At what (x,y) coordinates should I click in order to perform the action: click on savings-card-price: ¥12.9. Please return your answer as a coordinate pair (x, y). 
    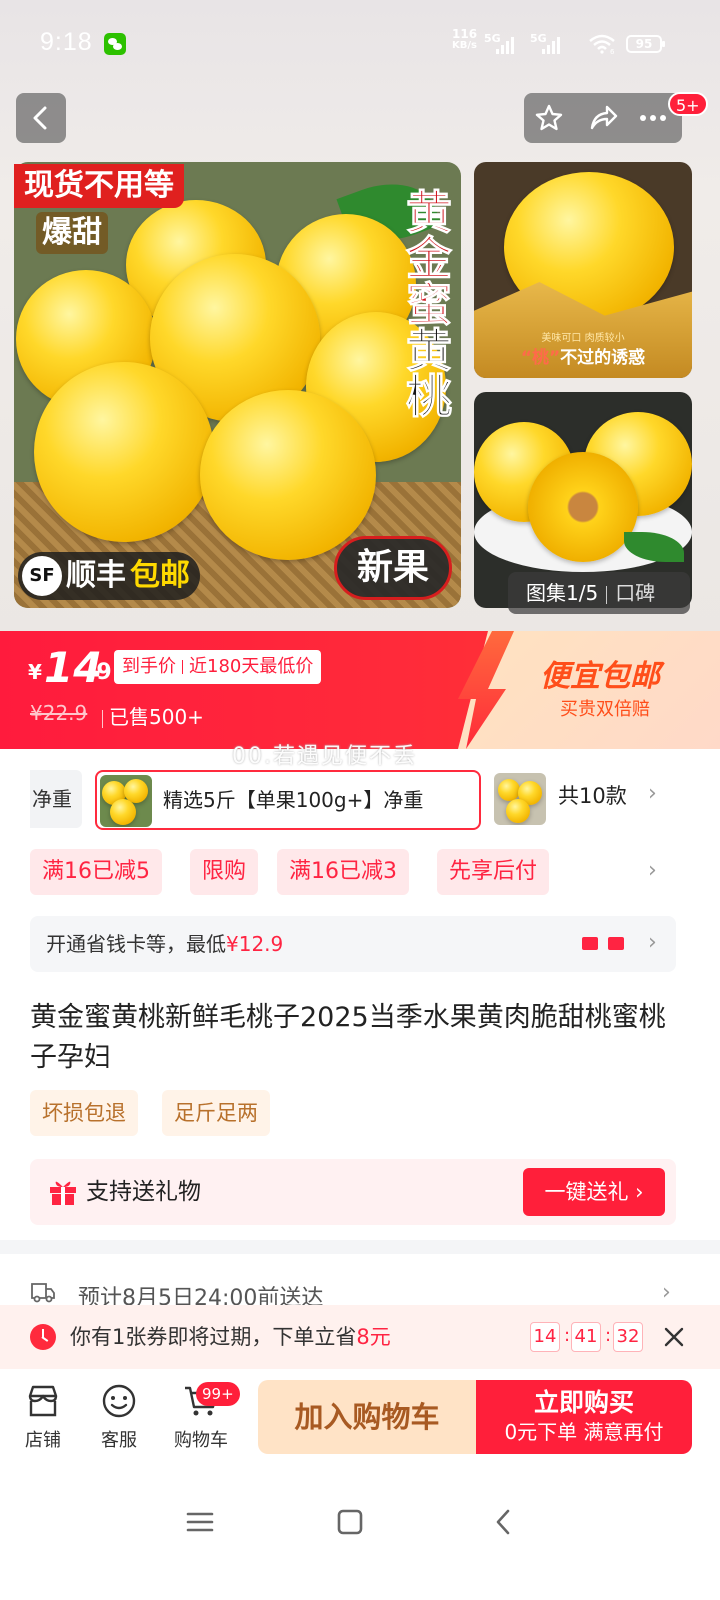
    Looking at the image, I should click on (255, 944).